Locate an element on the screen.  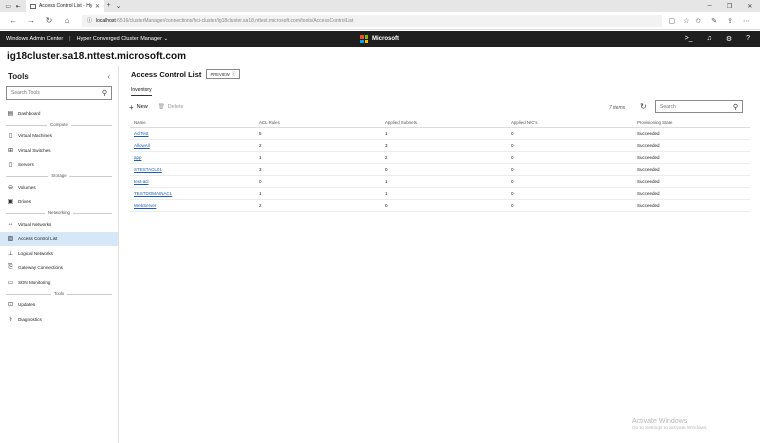
acl-link: AllowAll is located at coordinates (142, 145).